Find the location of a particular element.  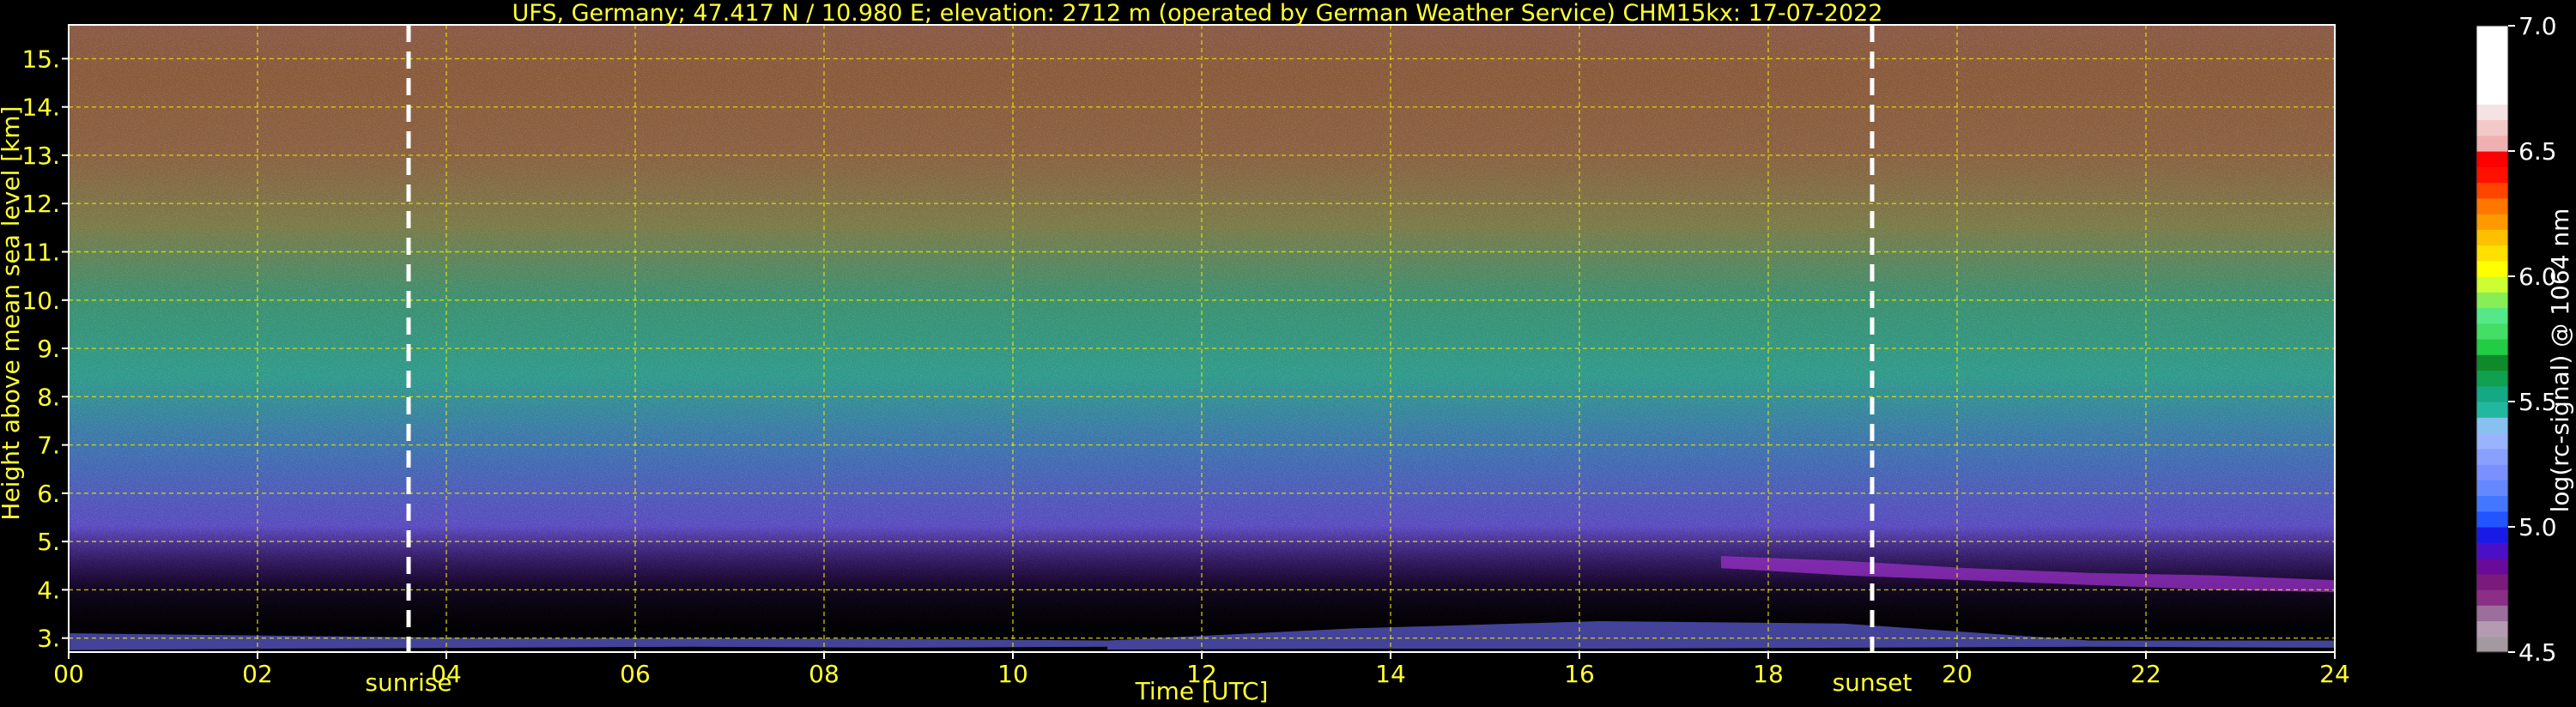

y-tick-label: 5. is located at coordinates (48, 542).